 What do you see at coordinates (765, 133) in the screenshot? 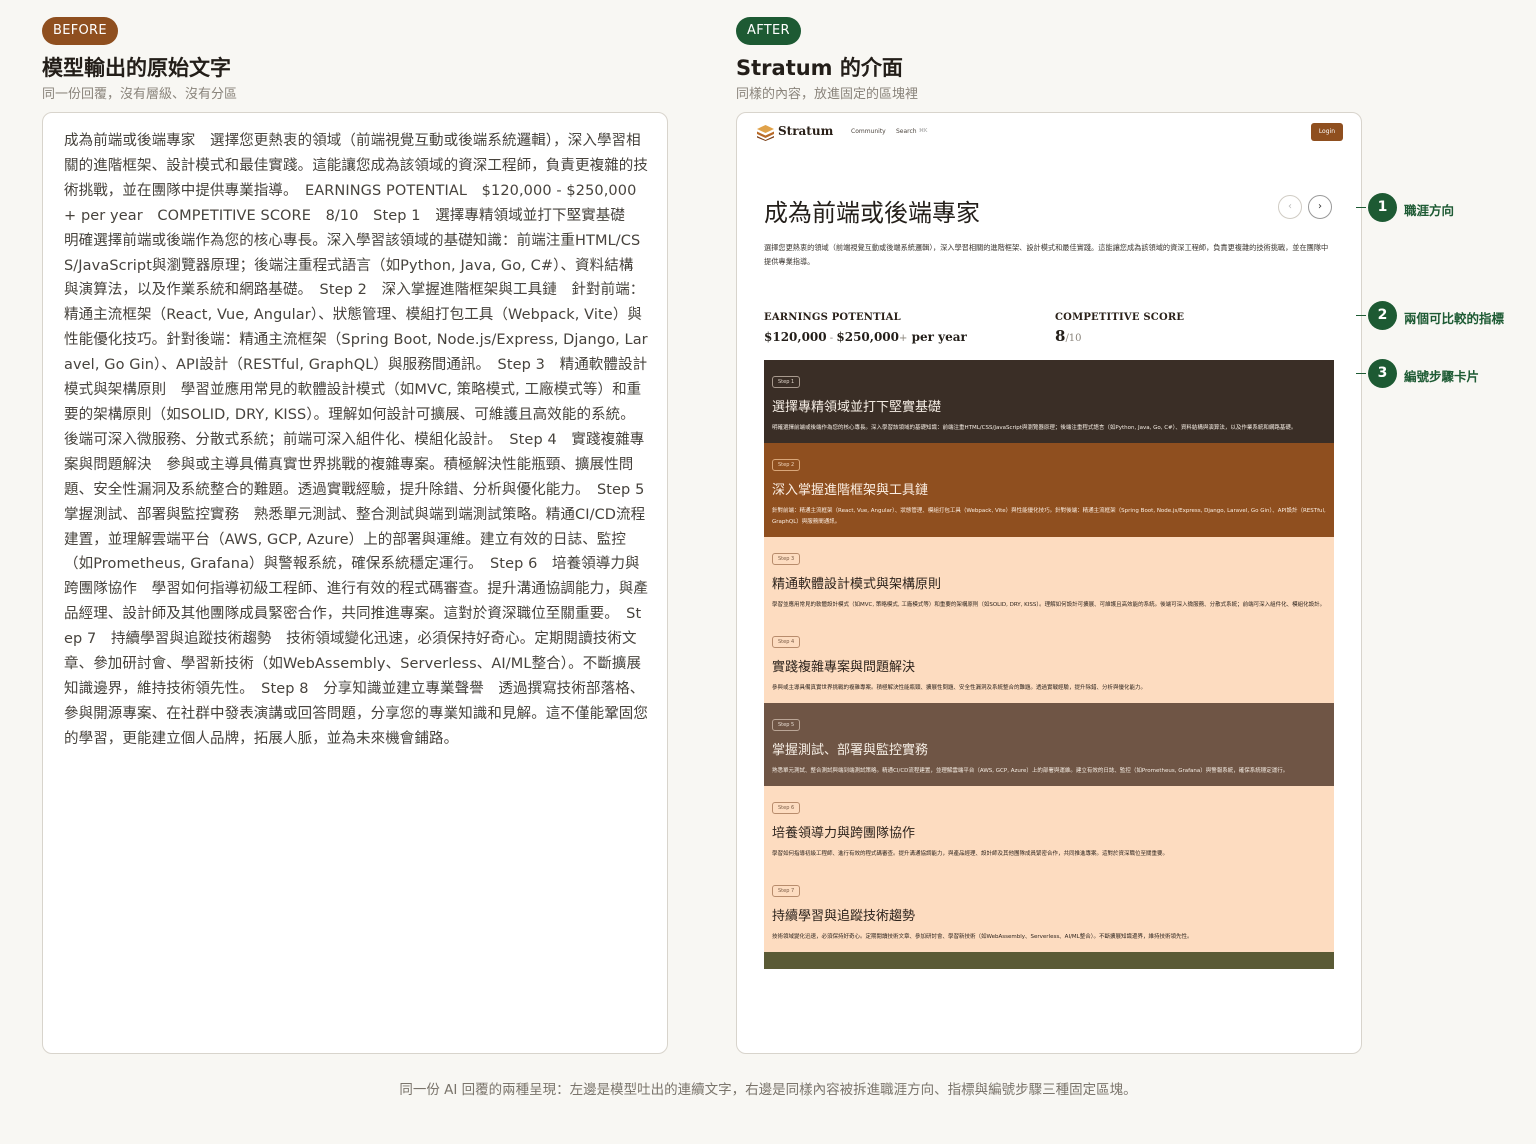
I see `stratum-logo-icon` at bounding box center [765, 133].